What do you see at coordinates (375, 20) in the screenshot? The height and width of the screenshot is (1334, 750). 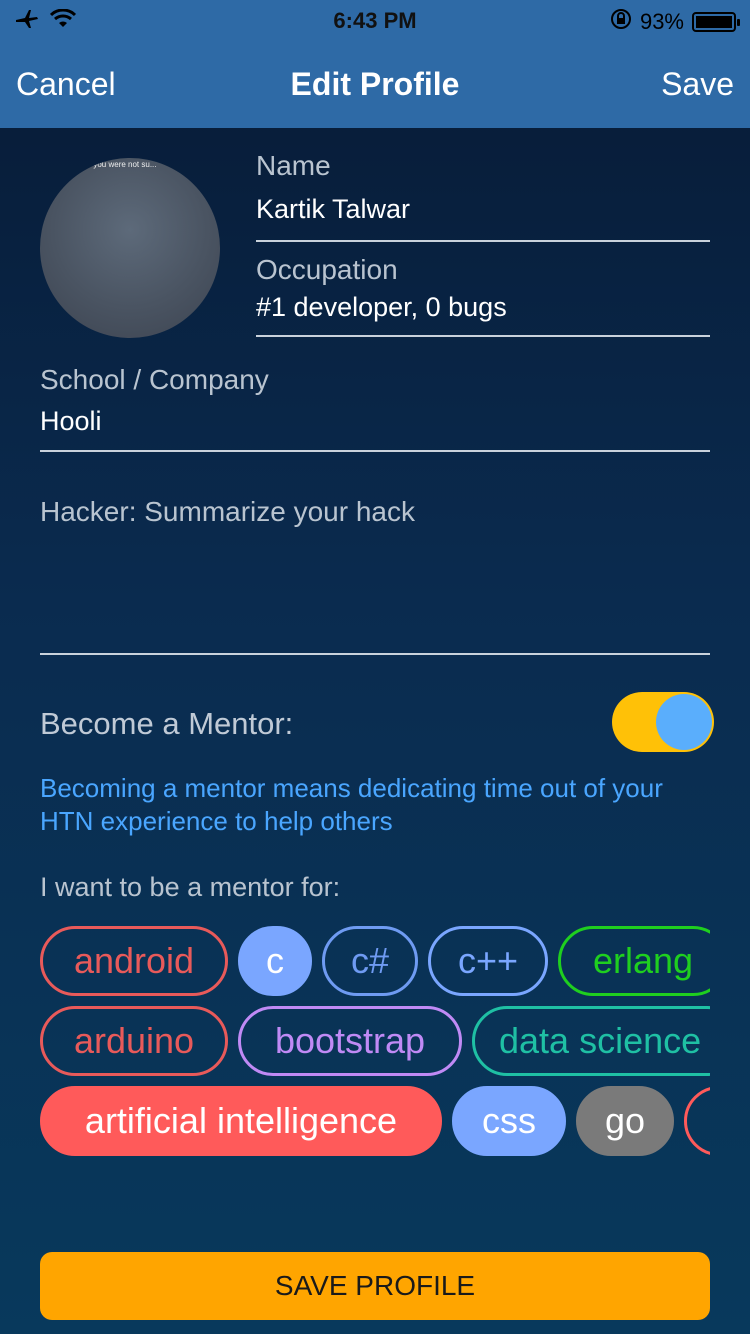 I see `status-bar: 6:43 PM 93%` at bounding box center [375, 20].